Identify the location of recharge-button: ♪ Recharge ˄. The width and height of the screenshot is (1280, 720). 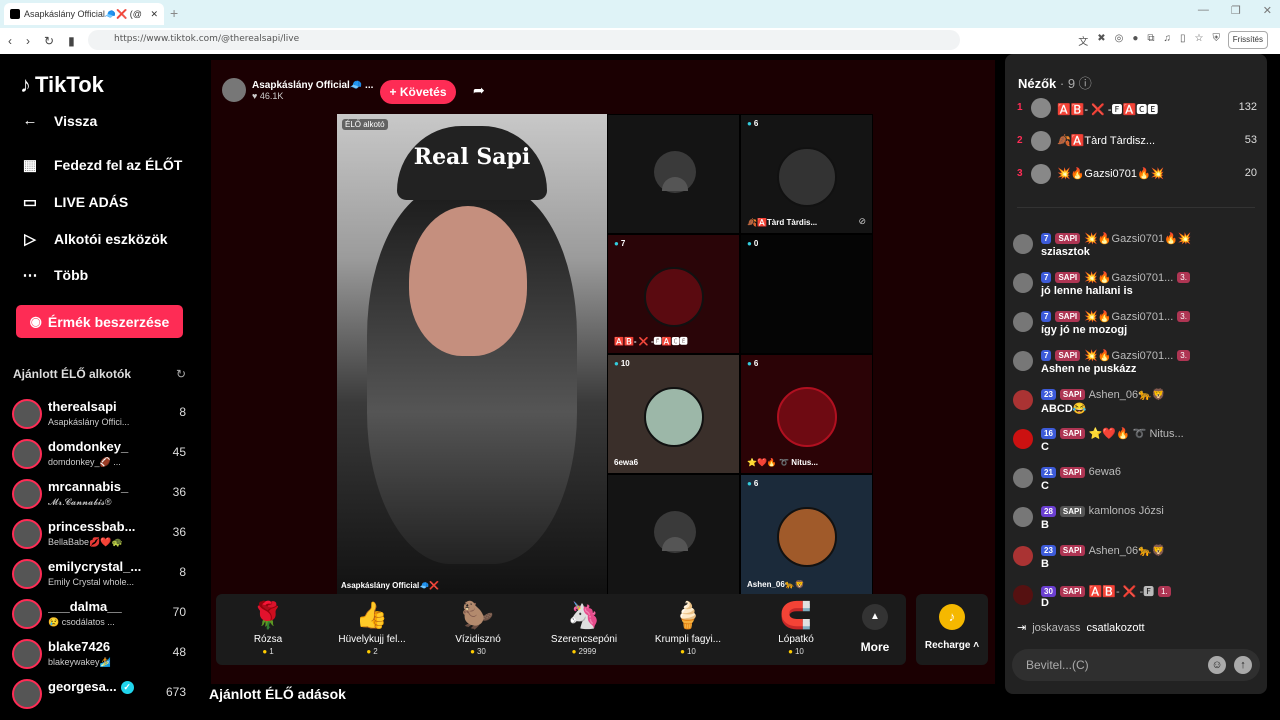
(952, 629).